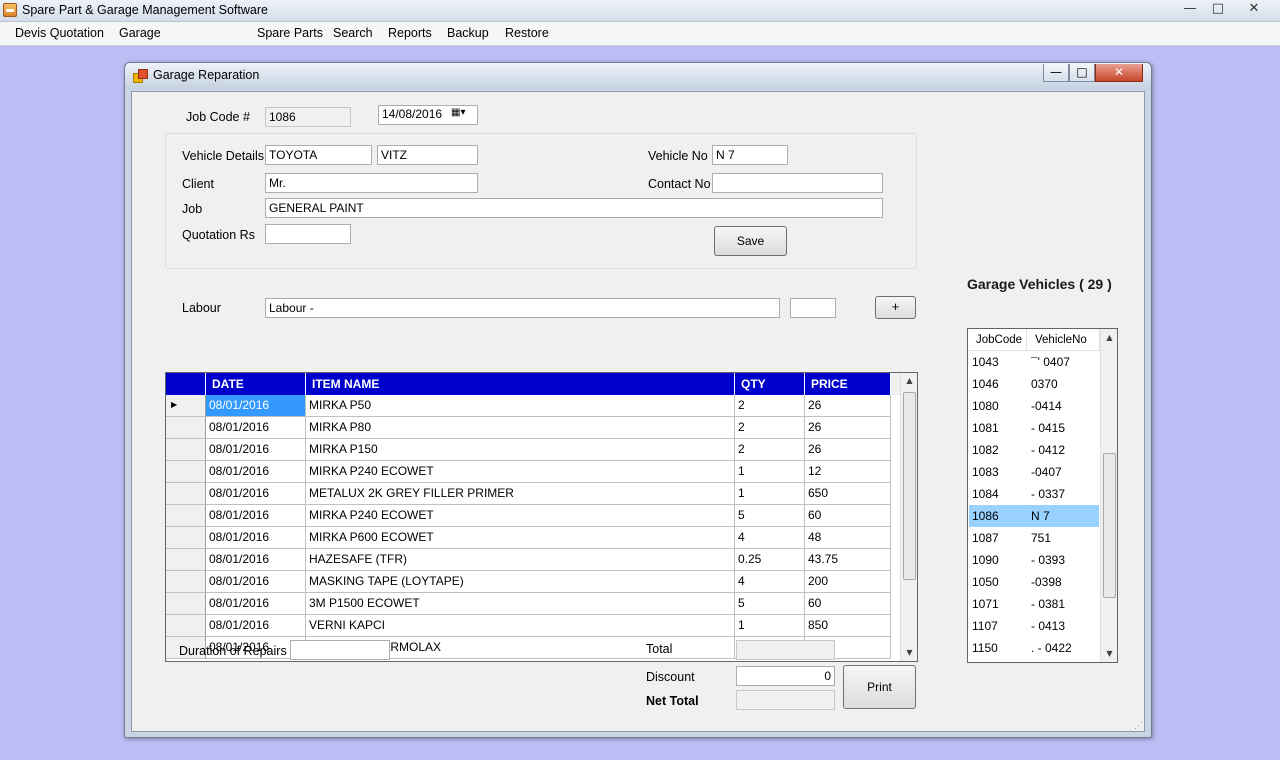  What do you see at coordinates (1034, 604) in the screenshot?
I see `list-item: 1071 - 0381` at bounding box center [1034, 604].